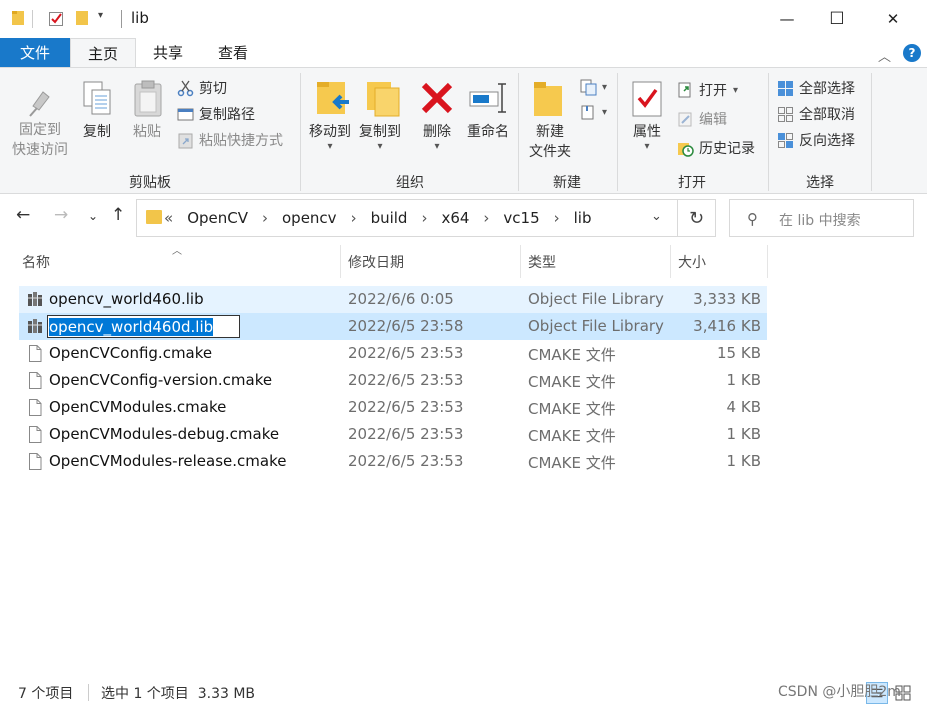 This screenshot has height=708, width=927. What do you see at coordinates (437, 137) in the screenshot?
I see `delete-button: 删除 ▾` at bounding box center [437, 137].